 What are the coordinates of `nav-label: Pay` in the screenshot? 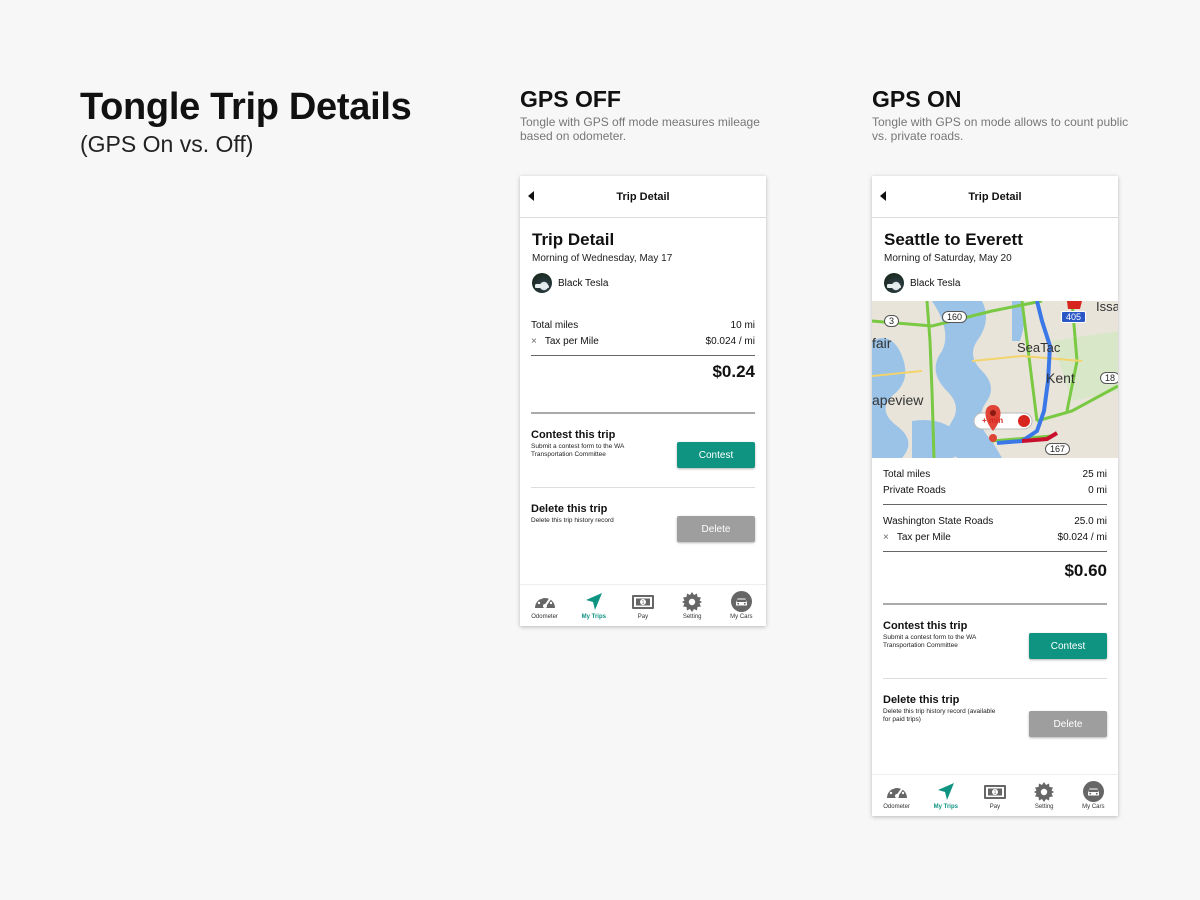 It's located at (995, 807).